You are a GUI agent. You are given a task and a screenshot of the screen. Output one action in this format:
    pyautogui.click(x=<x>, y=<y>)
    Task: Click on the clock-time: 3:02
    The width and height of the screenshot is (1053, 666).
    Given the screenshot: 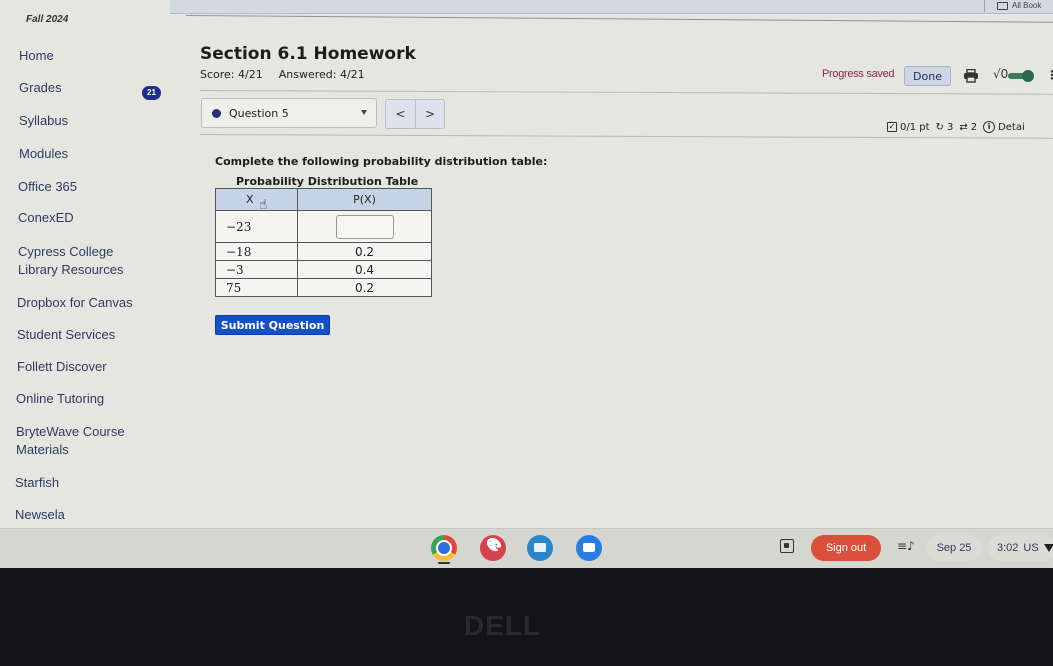 What is the action you would take?
    pyautogui.click(x=1008, y=548)
    